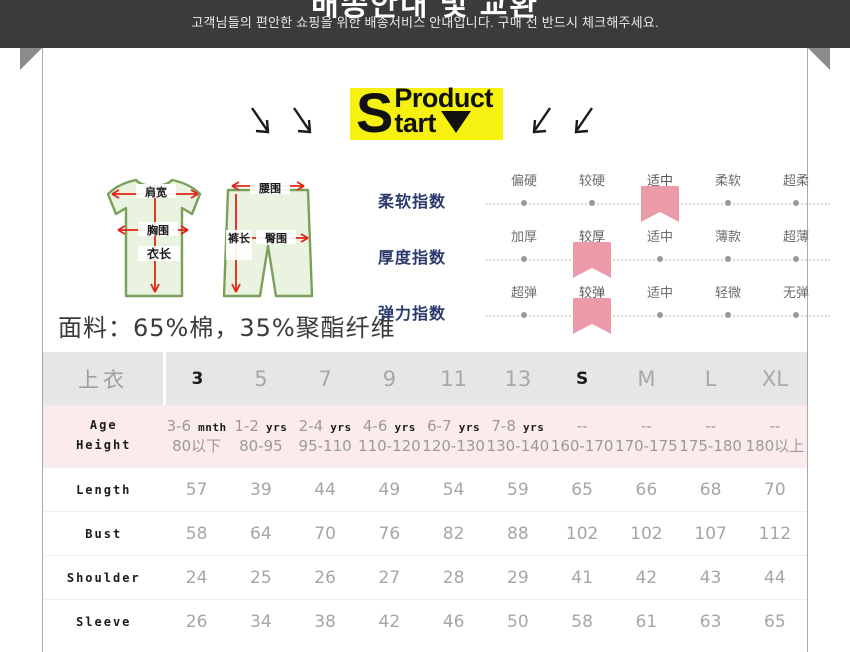 The width and height of the screenshot is (850, 652). I want to click on index-point: 较厚, so click(592, 254).